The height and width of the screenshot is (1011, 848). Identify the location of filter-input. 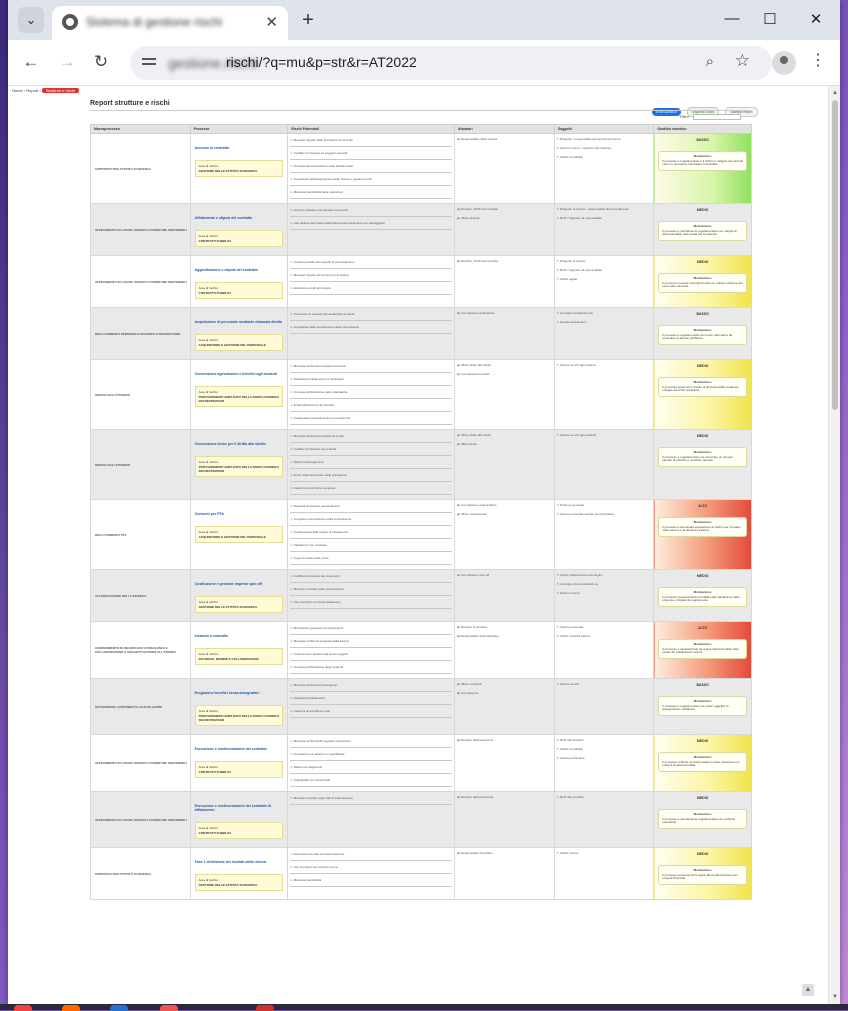
(717, 117).